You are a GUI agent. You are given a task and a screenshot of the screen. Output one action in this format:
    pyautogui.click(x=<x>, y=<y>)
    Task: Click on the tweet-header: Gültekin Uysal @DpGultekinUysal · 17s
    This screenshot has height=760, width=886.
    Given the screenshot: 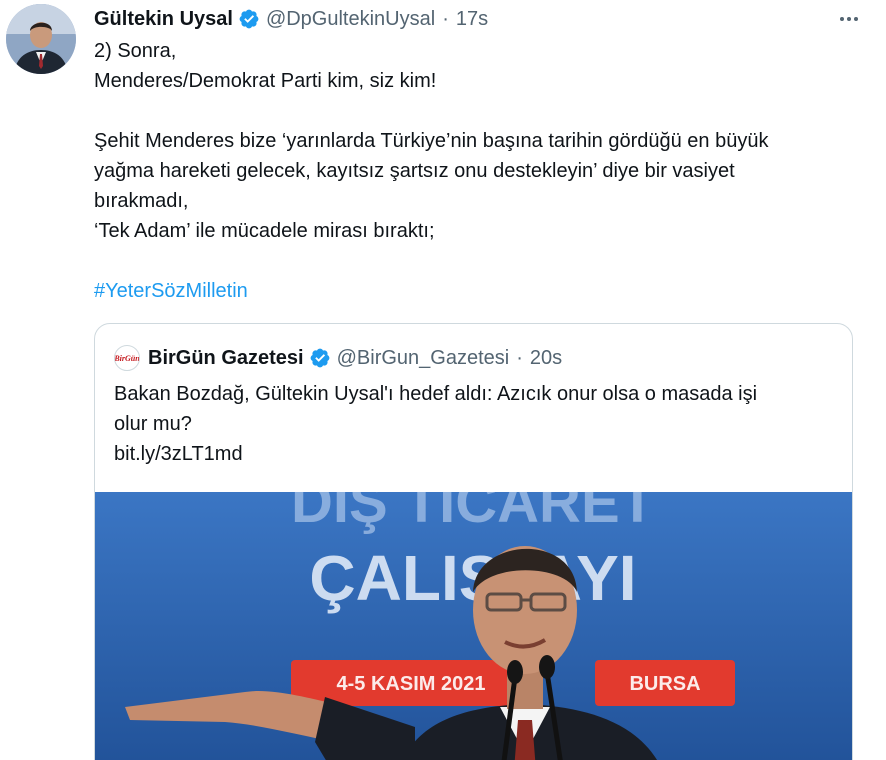 What is the action you would take?
    pyautogui.click(x=291, y=19)
    